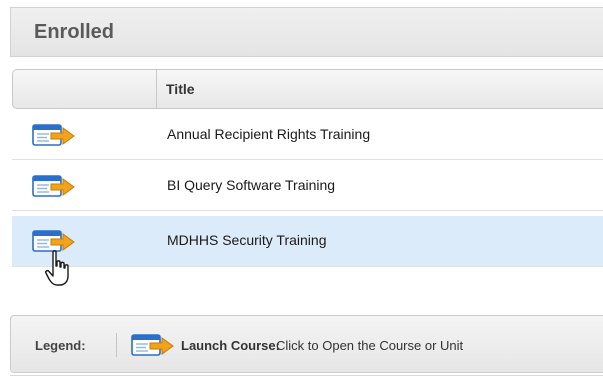  Describe the element at coordinates (370, 345) in the screenshot. I see `legend-item-description: Click to Open the Course or Unit` at that location.